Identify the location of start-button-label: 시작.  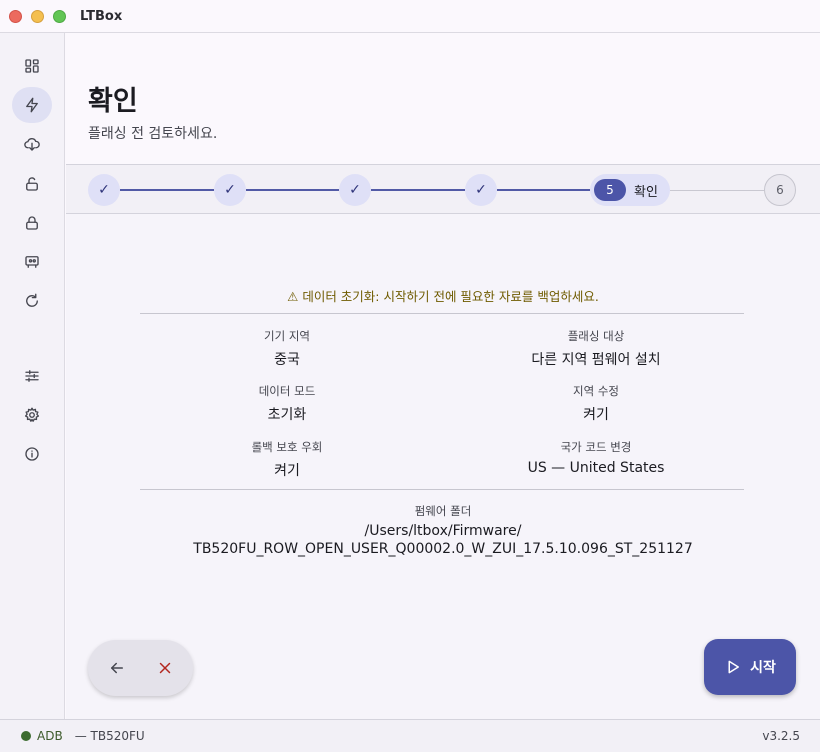
(763, 668).